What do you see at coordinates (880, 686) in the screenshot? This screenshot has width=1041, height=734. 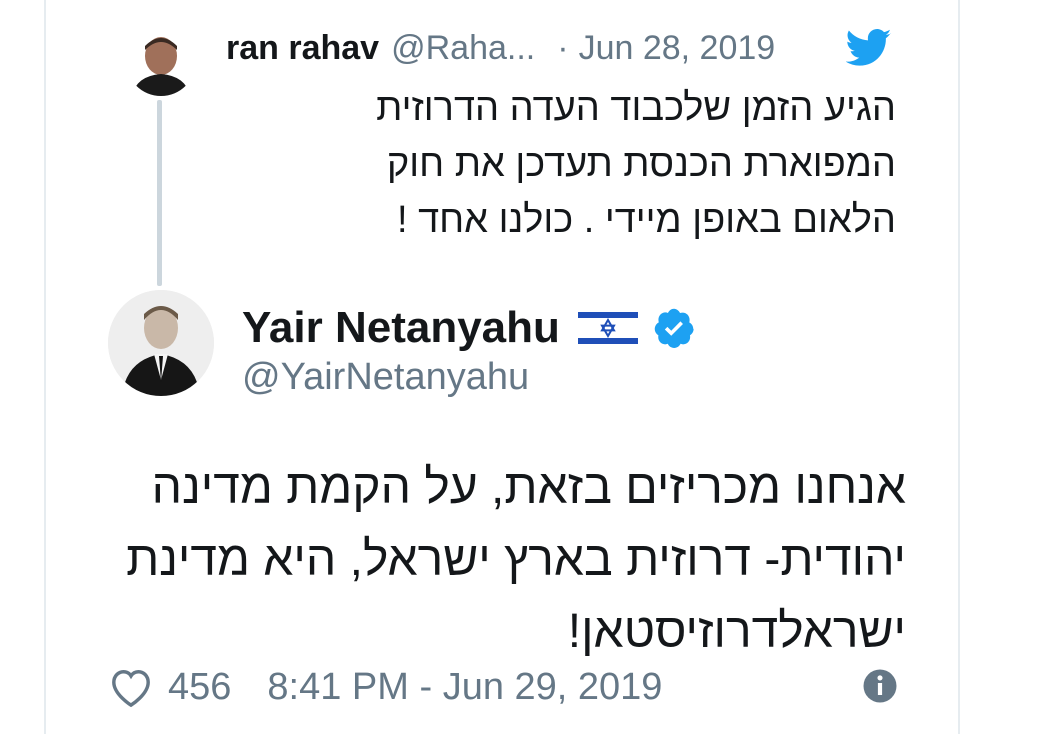 I see `info-icon` at bounding box center [880, 686].